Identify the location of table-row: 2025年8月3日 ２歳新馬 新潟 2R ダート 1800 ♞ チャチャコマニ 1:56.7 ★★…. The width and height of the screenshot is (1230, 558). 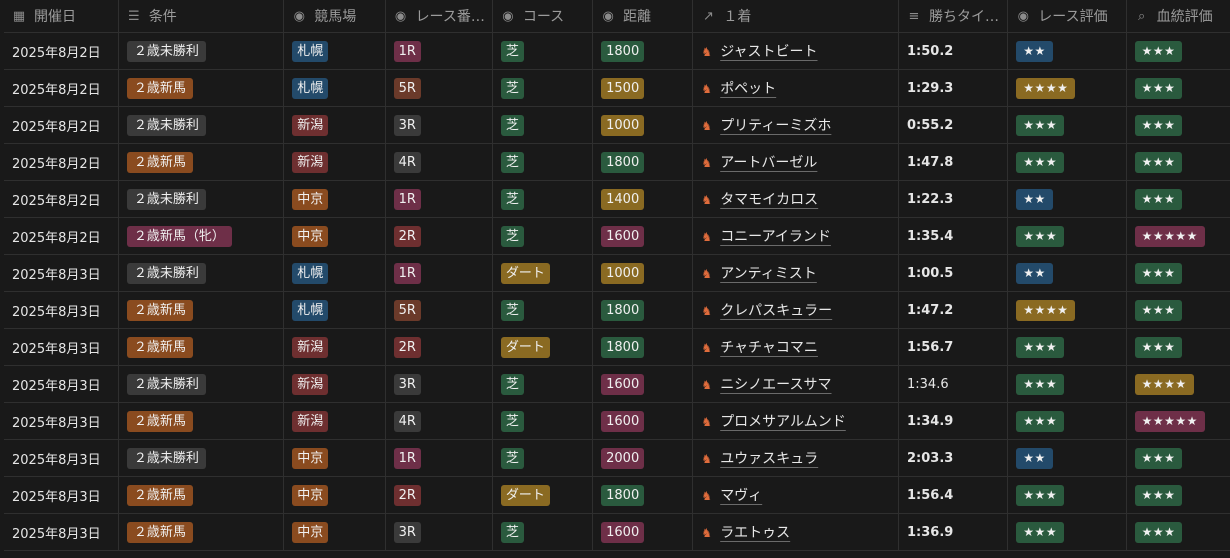
(617, 347).